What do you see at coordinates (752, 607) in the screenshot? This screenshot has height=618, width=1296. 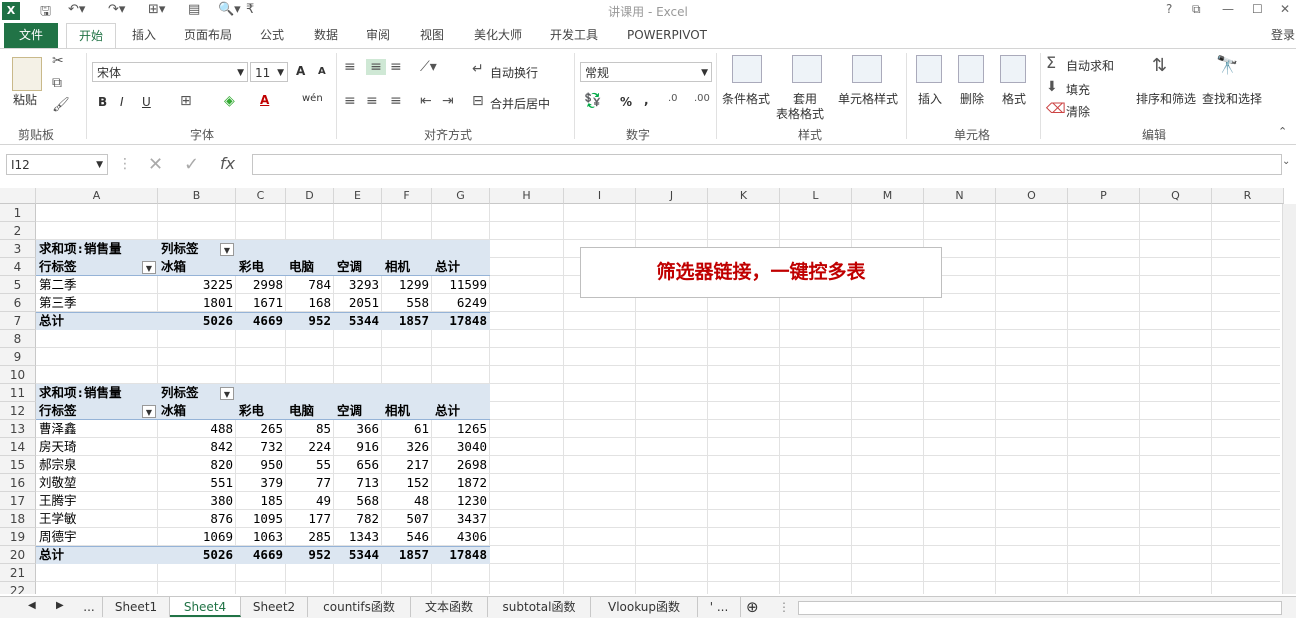 I see `add-sheet-icon: ⊕` at bounding box center [752, 607].